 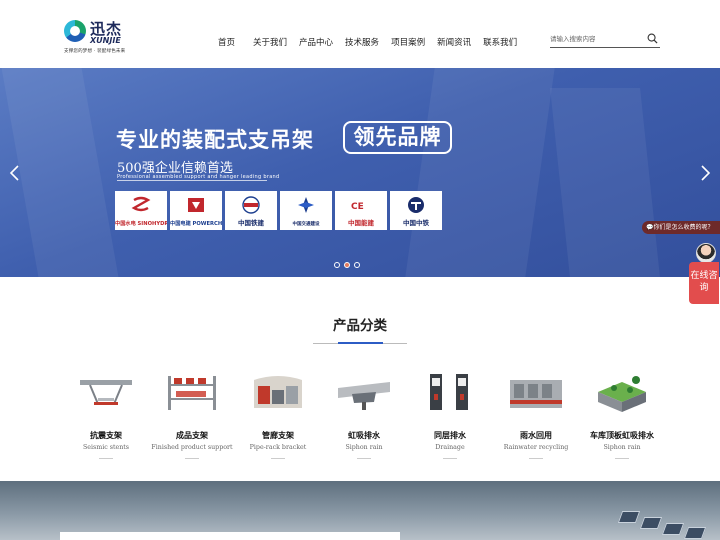 What do you see at coordinates (196, 205) in the screenshot?
I see `powerchina-logo-icon` at bounding box center [196, 205].